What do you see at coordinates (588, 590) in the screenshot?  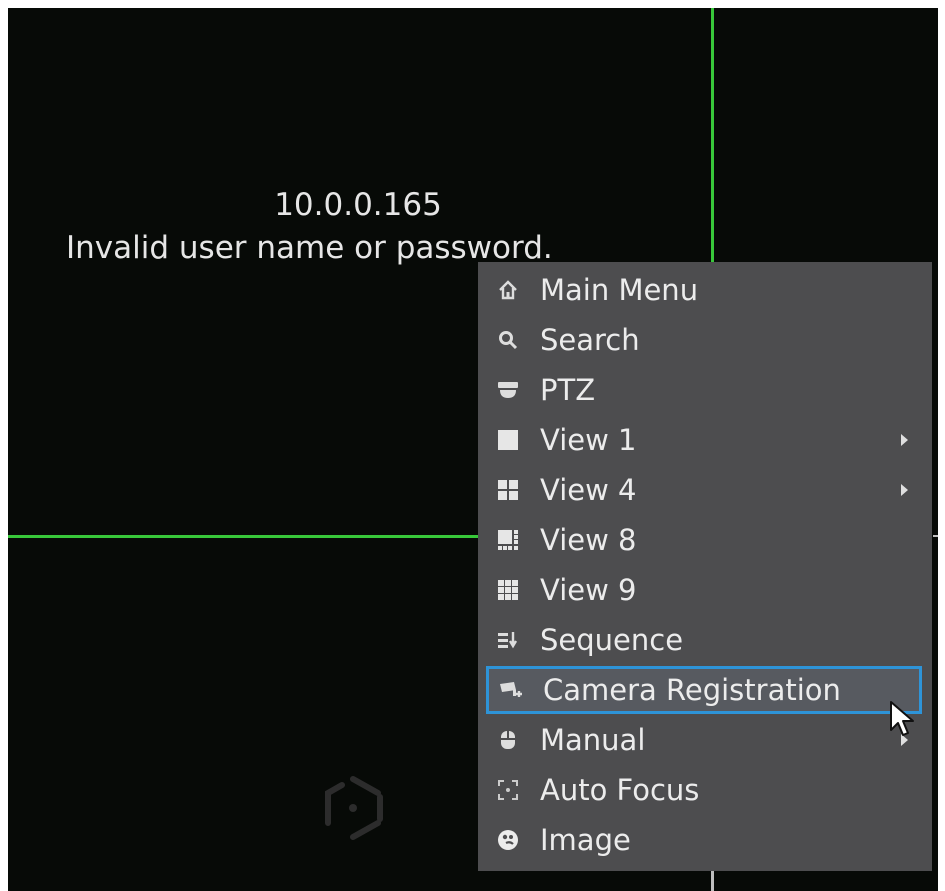 I see `menu-item-label: View 9` at bounding box center [588, 590].